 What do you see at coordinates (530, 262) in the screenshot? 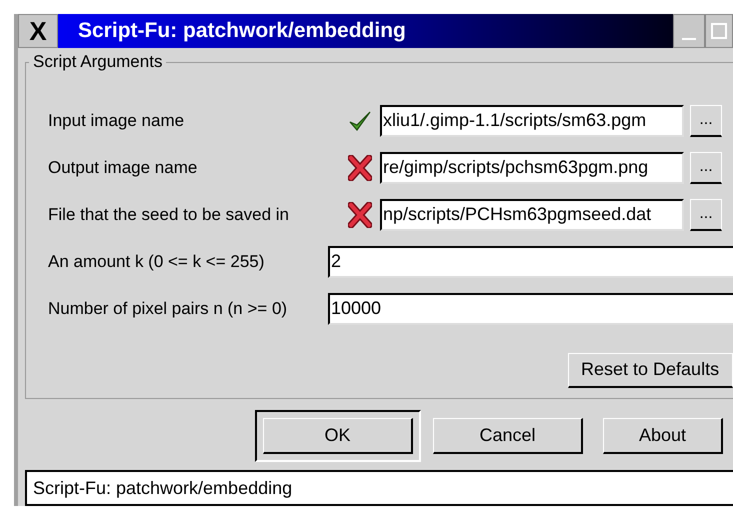
I see `input-field: 2` at bounding box center [530, 262].